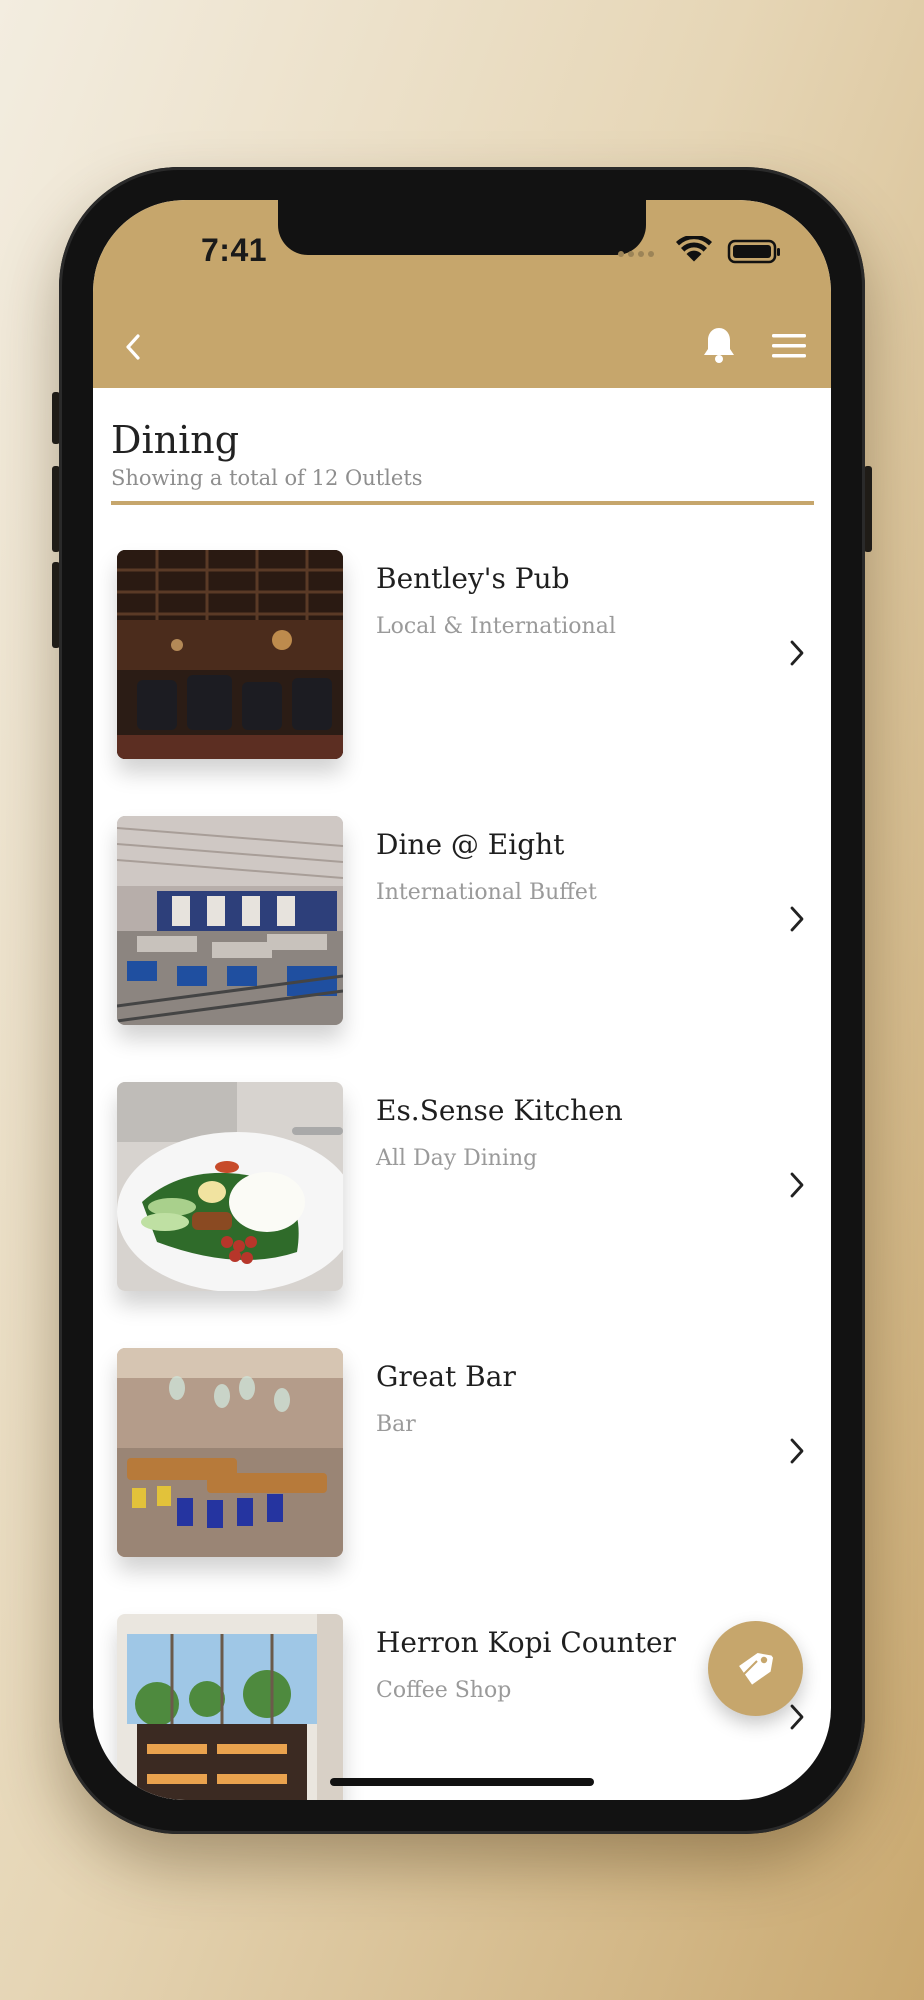 This screenshot has height=2000, width=924. Describe the element at coordinates (444, 1690) in the screenshot. I see `outlet-cuisine: Coffee Shop` at that location.